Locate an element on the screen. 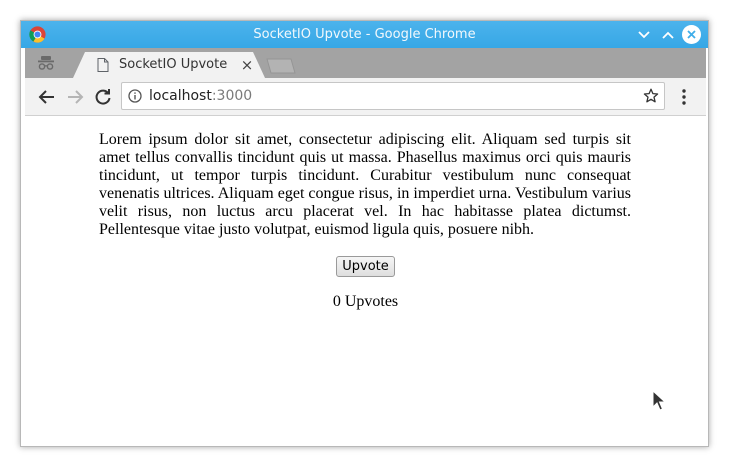 The width and height of the screenshot is (729, 467). maximize-button is located at coordinates (667, 34).